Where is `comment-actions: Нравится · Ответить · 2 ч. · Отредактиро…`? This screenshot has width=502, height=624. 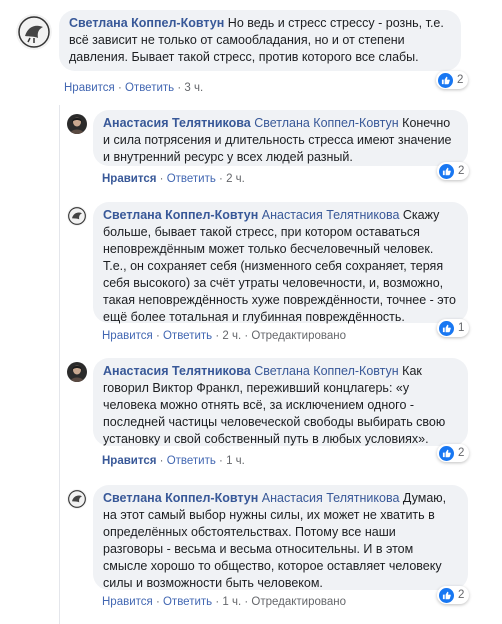
comment-actions: Нравится · Ответить · 2 ч. · Отредактиро… is located at coordinates (224, 336).